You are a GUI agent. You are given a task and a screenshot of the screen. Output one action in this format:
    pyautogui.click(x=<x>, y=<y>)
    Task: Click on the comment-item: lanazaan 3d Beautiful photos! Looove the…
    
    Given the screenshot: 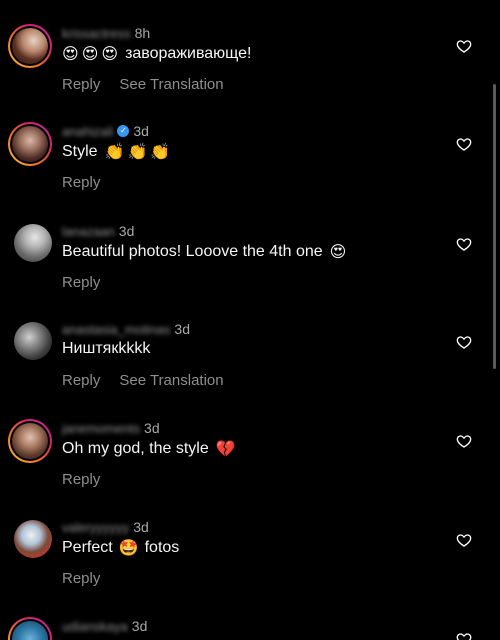 What is the action you would take?
    pyautogui.click(x=250, y=267)
    